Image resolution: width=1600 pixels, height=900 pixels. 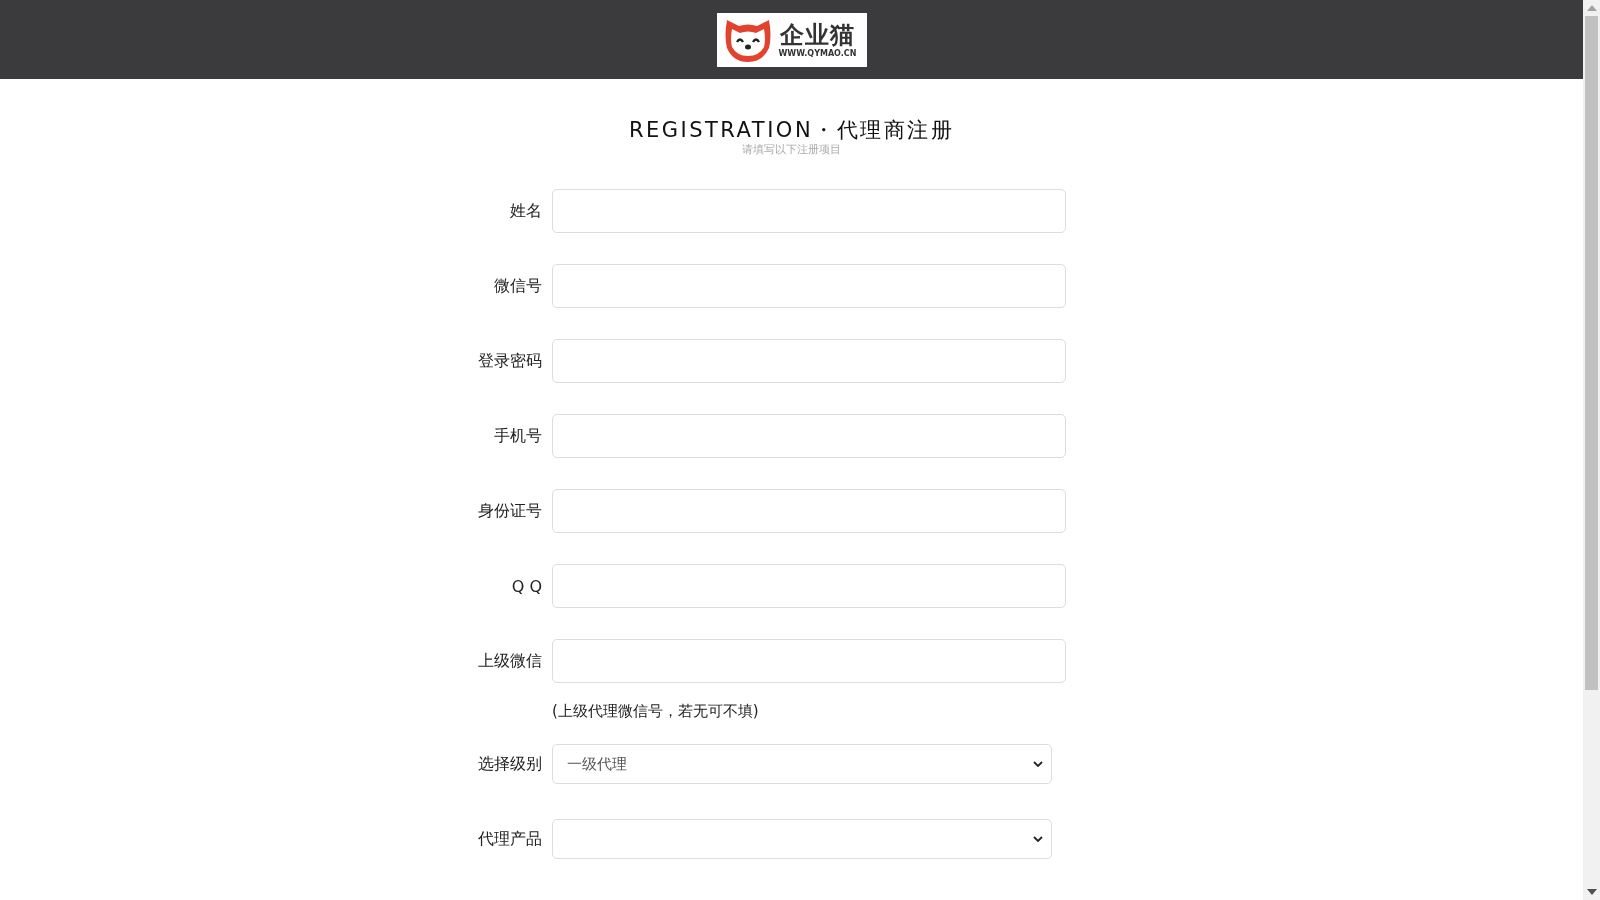 What do you see at coordinates (510, 764) in the screenshot?
I see `field-label: 选择级别` at bounding box center [510, 764].